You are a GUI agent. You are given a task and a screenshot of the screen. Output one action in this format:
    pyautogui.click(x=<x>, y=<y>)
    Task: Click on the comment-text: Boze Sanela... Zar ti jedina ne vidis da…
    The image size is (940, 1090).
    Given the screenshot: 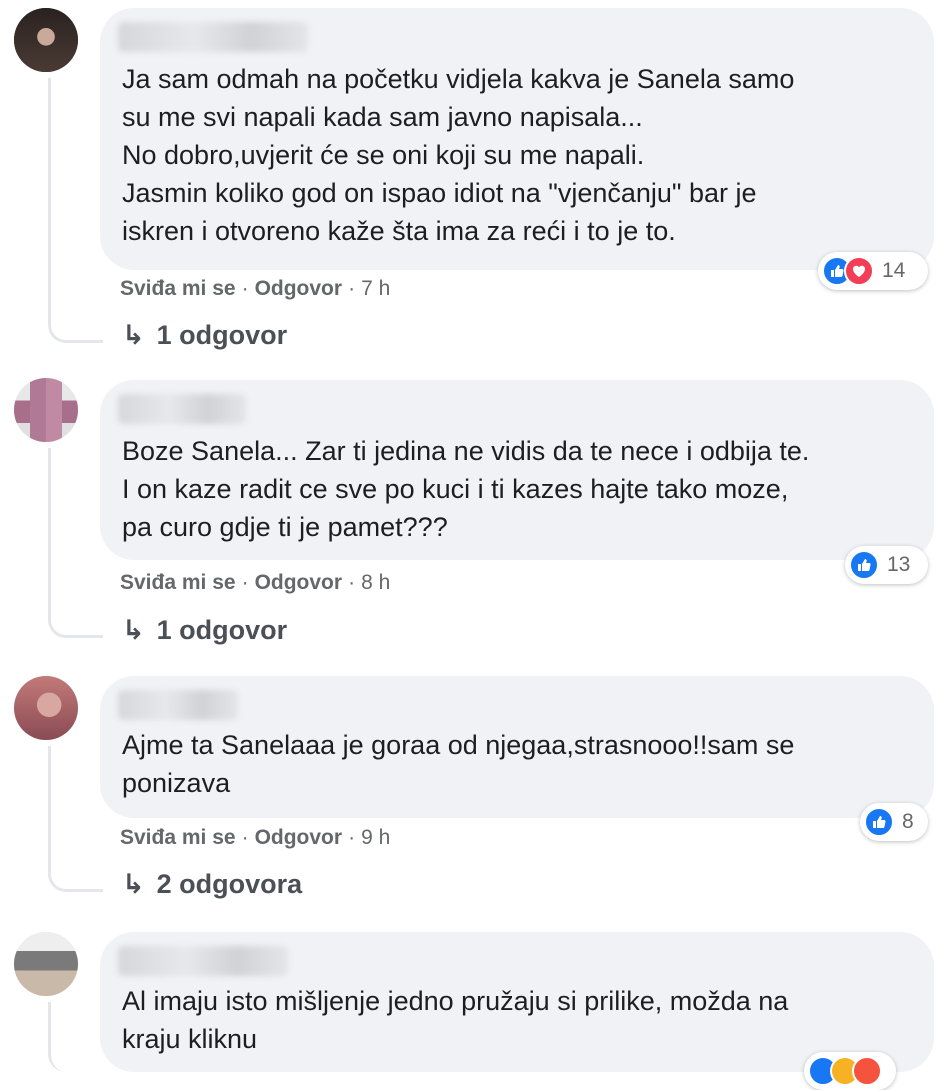 What is the action you would take?
    pyautogui.click(x=466, y=489)
    